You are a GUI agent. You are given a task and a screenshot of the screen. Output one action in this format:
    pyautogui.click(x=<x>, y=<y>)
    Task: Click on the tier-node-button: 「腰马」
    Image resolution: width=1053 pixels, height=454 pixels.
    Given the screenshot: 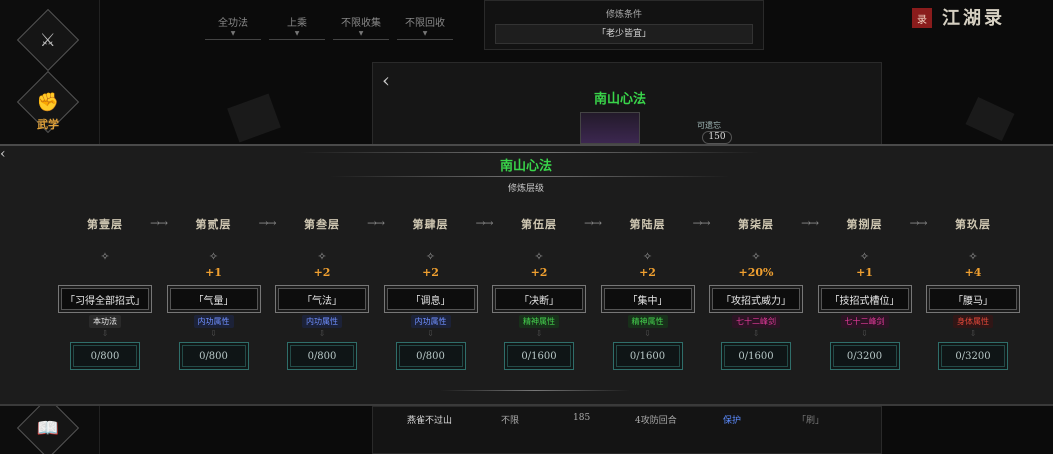 What is the action you would take?
    pyautogui.click(x=973, y=299)
    